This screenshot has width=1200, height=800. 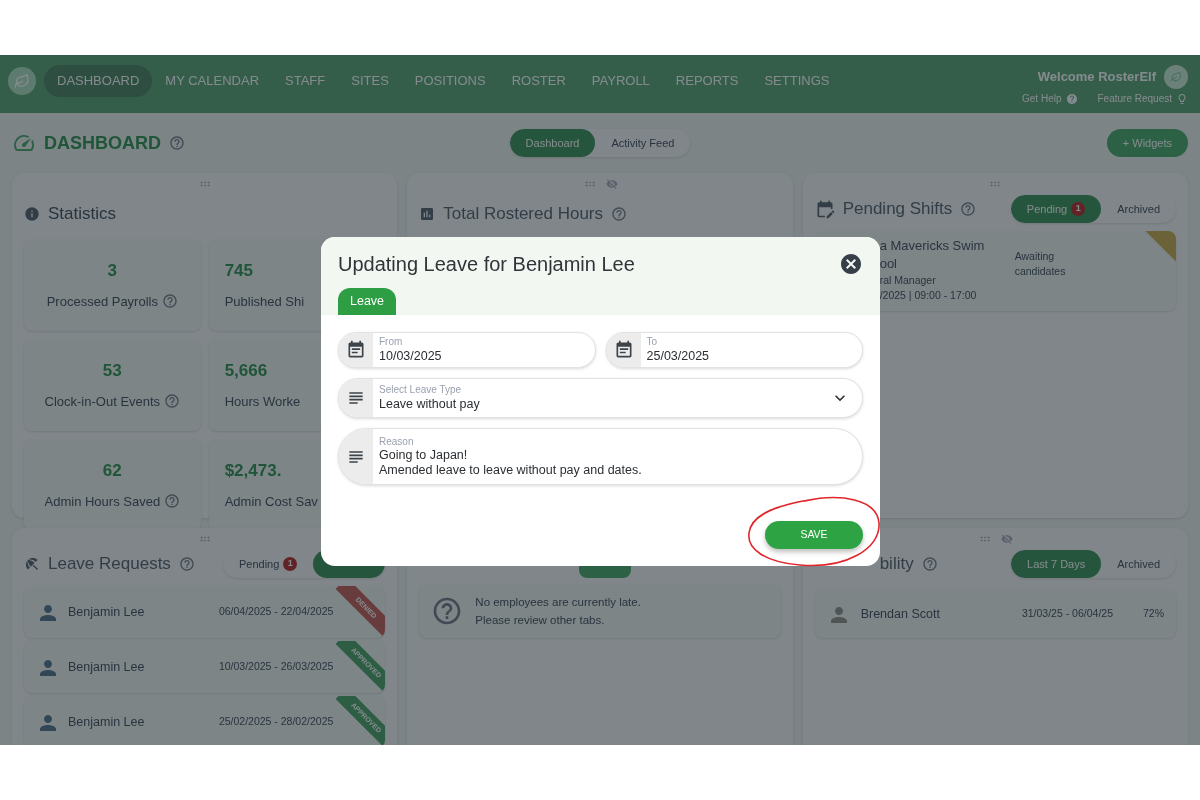 What do you see at coordinates (370, 81) in the screenshot?
I see `nav-tab: SITES` at bounding box center [370, 81].